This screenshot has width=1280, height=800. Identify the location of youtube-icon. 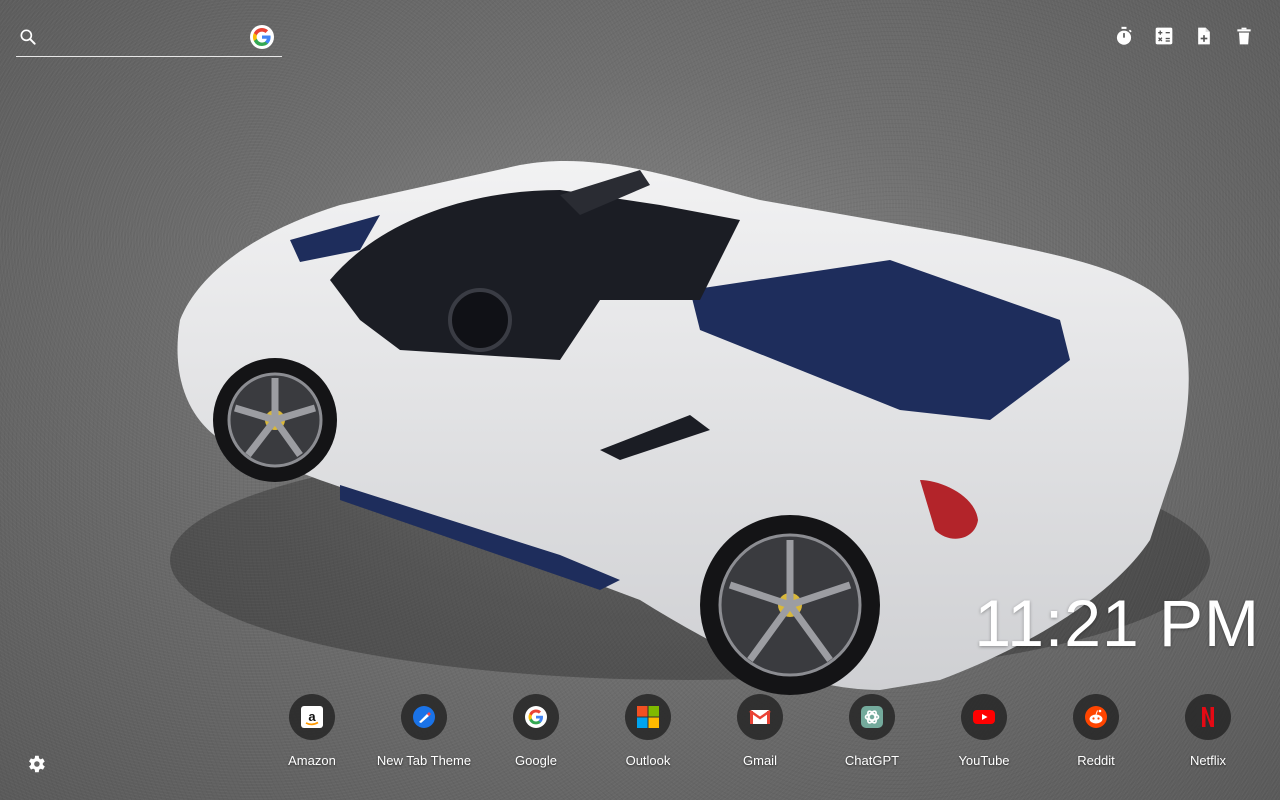
(984, 717).